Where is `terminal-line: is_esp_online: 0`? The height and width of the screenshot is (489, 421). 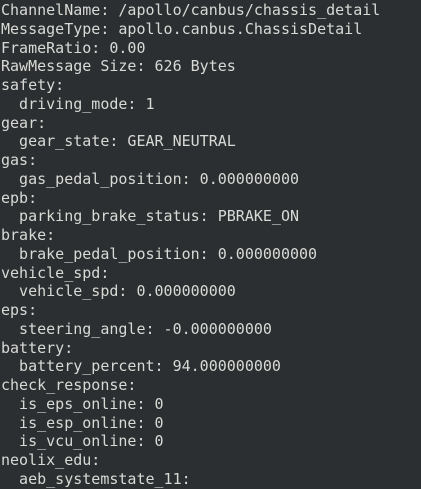
terminal-line: is_esp_online: 0 is located at coordinates (82, 422).